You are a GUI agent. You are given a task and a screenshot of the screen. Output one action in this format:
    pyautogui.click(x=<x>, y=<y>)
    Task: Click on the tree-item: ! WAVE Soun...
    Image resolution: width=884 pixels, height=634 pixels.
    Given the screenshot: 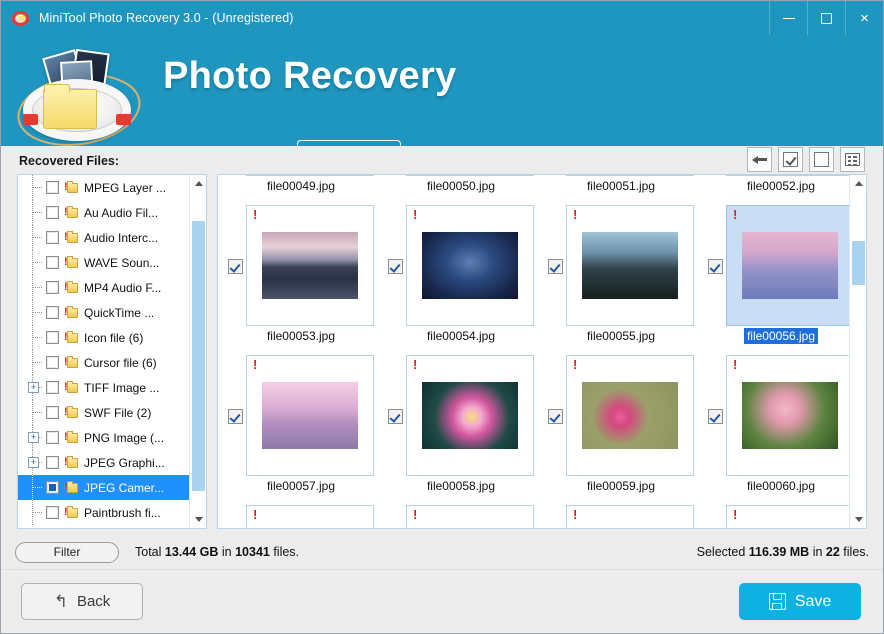 What is the action you would take?
    pyautogui.click(x=103, y=262)
    